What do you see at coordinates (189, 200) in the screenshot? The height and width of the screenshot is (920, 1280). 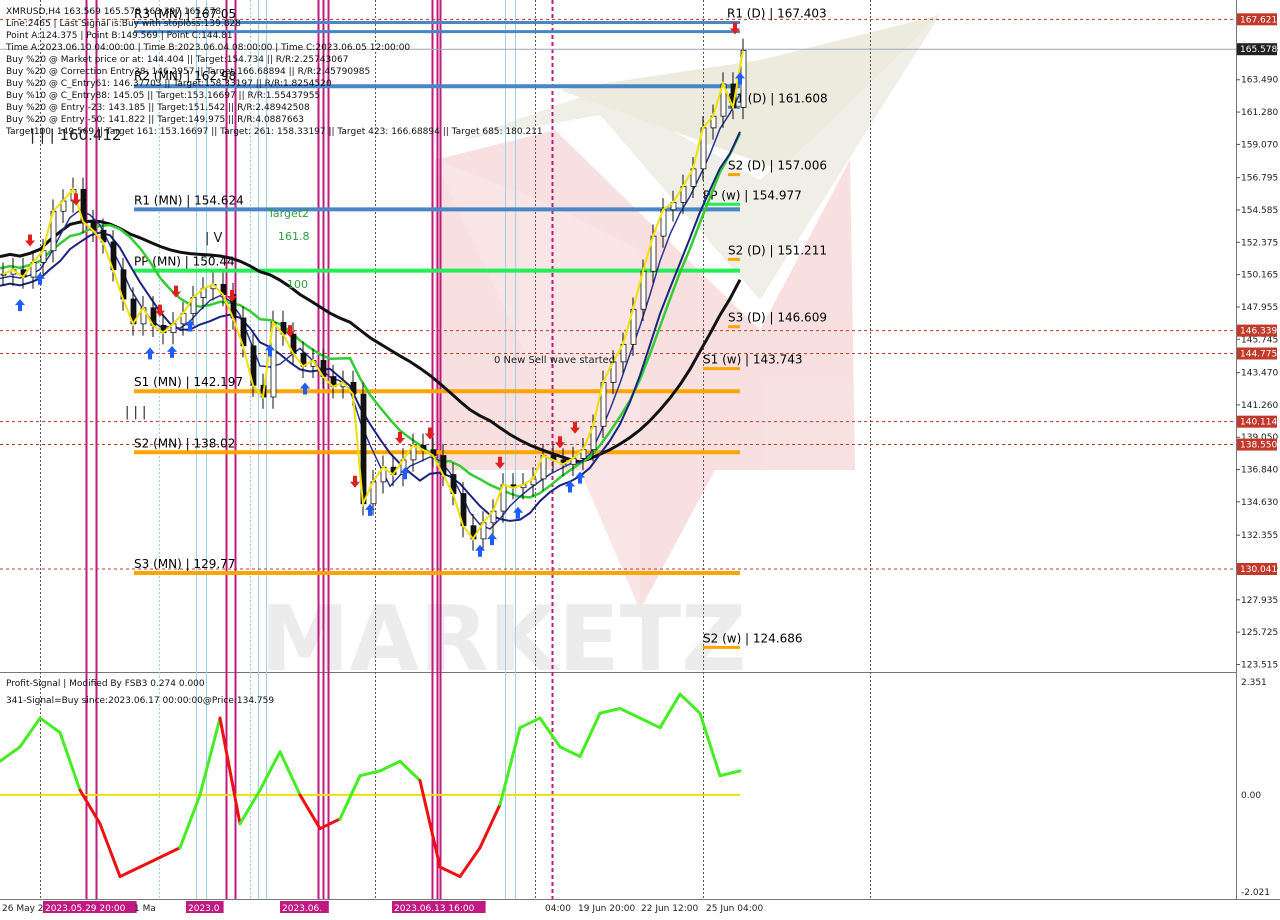 I see `level-label-1: R1 (MN) | 154.624` at bounding box center [189, 200].